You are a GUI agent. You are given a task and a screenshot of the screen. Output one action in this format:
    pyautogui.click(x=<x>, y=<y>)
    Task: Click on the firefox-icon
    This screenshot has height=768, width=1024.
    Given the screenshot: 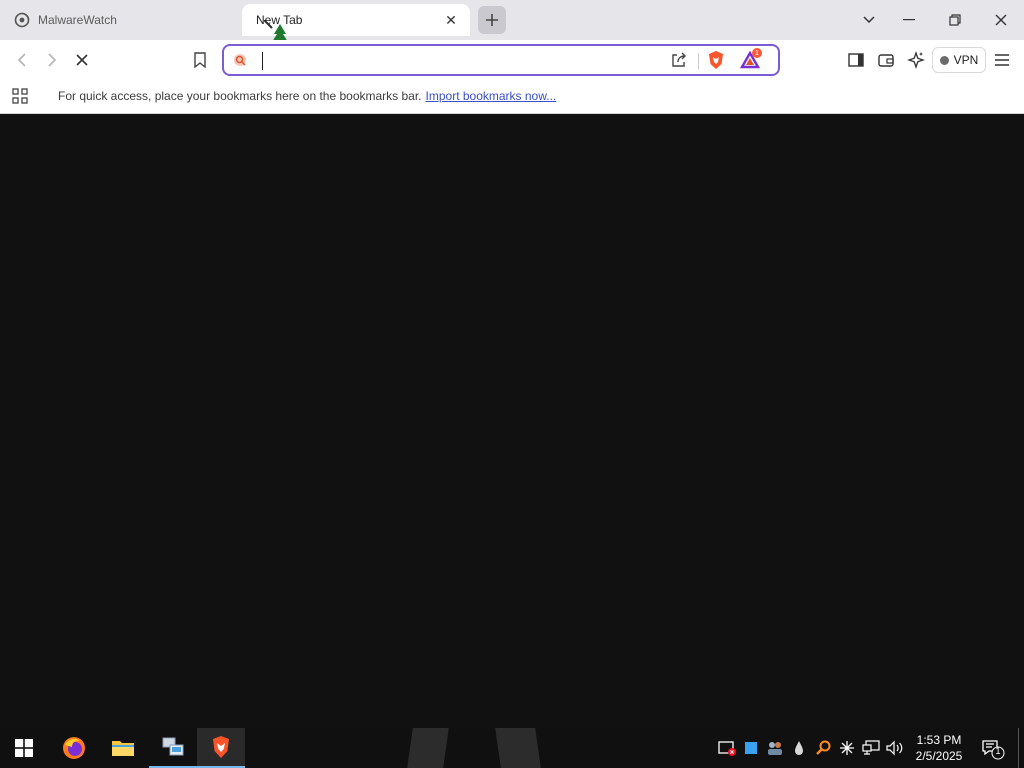 What is the action you would take?
    pyautogui.click(x=74, y=748)
    